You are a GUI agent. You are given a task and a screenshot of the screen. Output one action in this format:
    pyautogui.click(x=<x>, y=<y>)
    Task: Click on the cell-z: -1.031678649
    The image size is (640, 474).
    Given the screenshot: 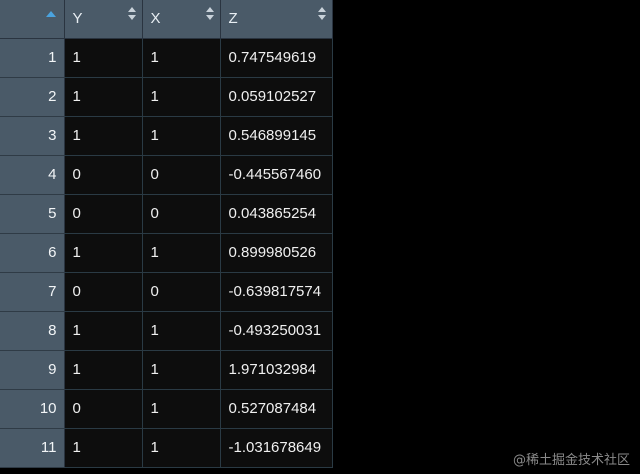 What is the action you would take?
    pyautogui.click(x=276, y=448)
    